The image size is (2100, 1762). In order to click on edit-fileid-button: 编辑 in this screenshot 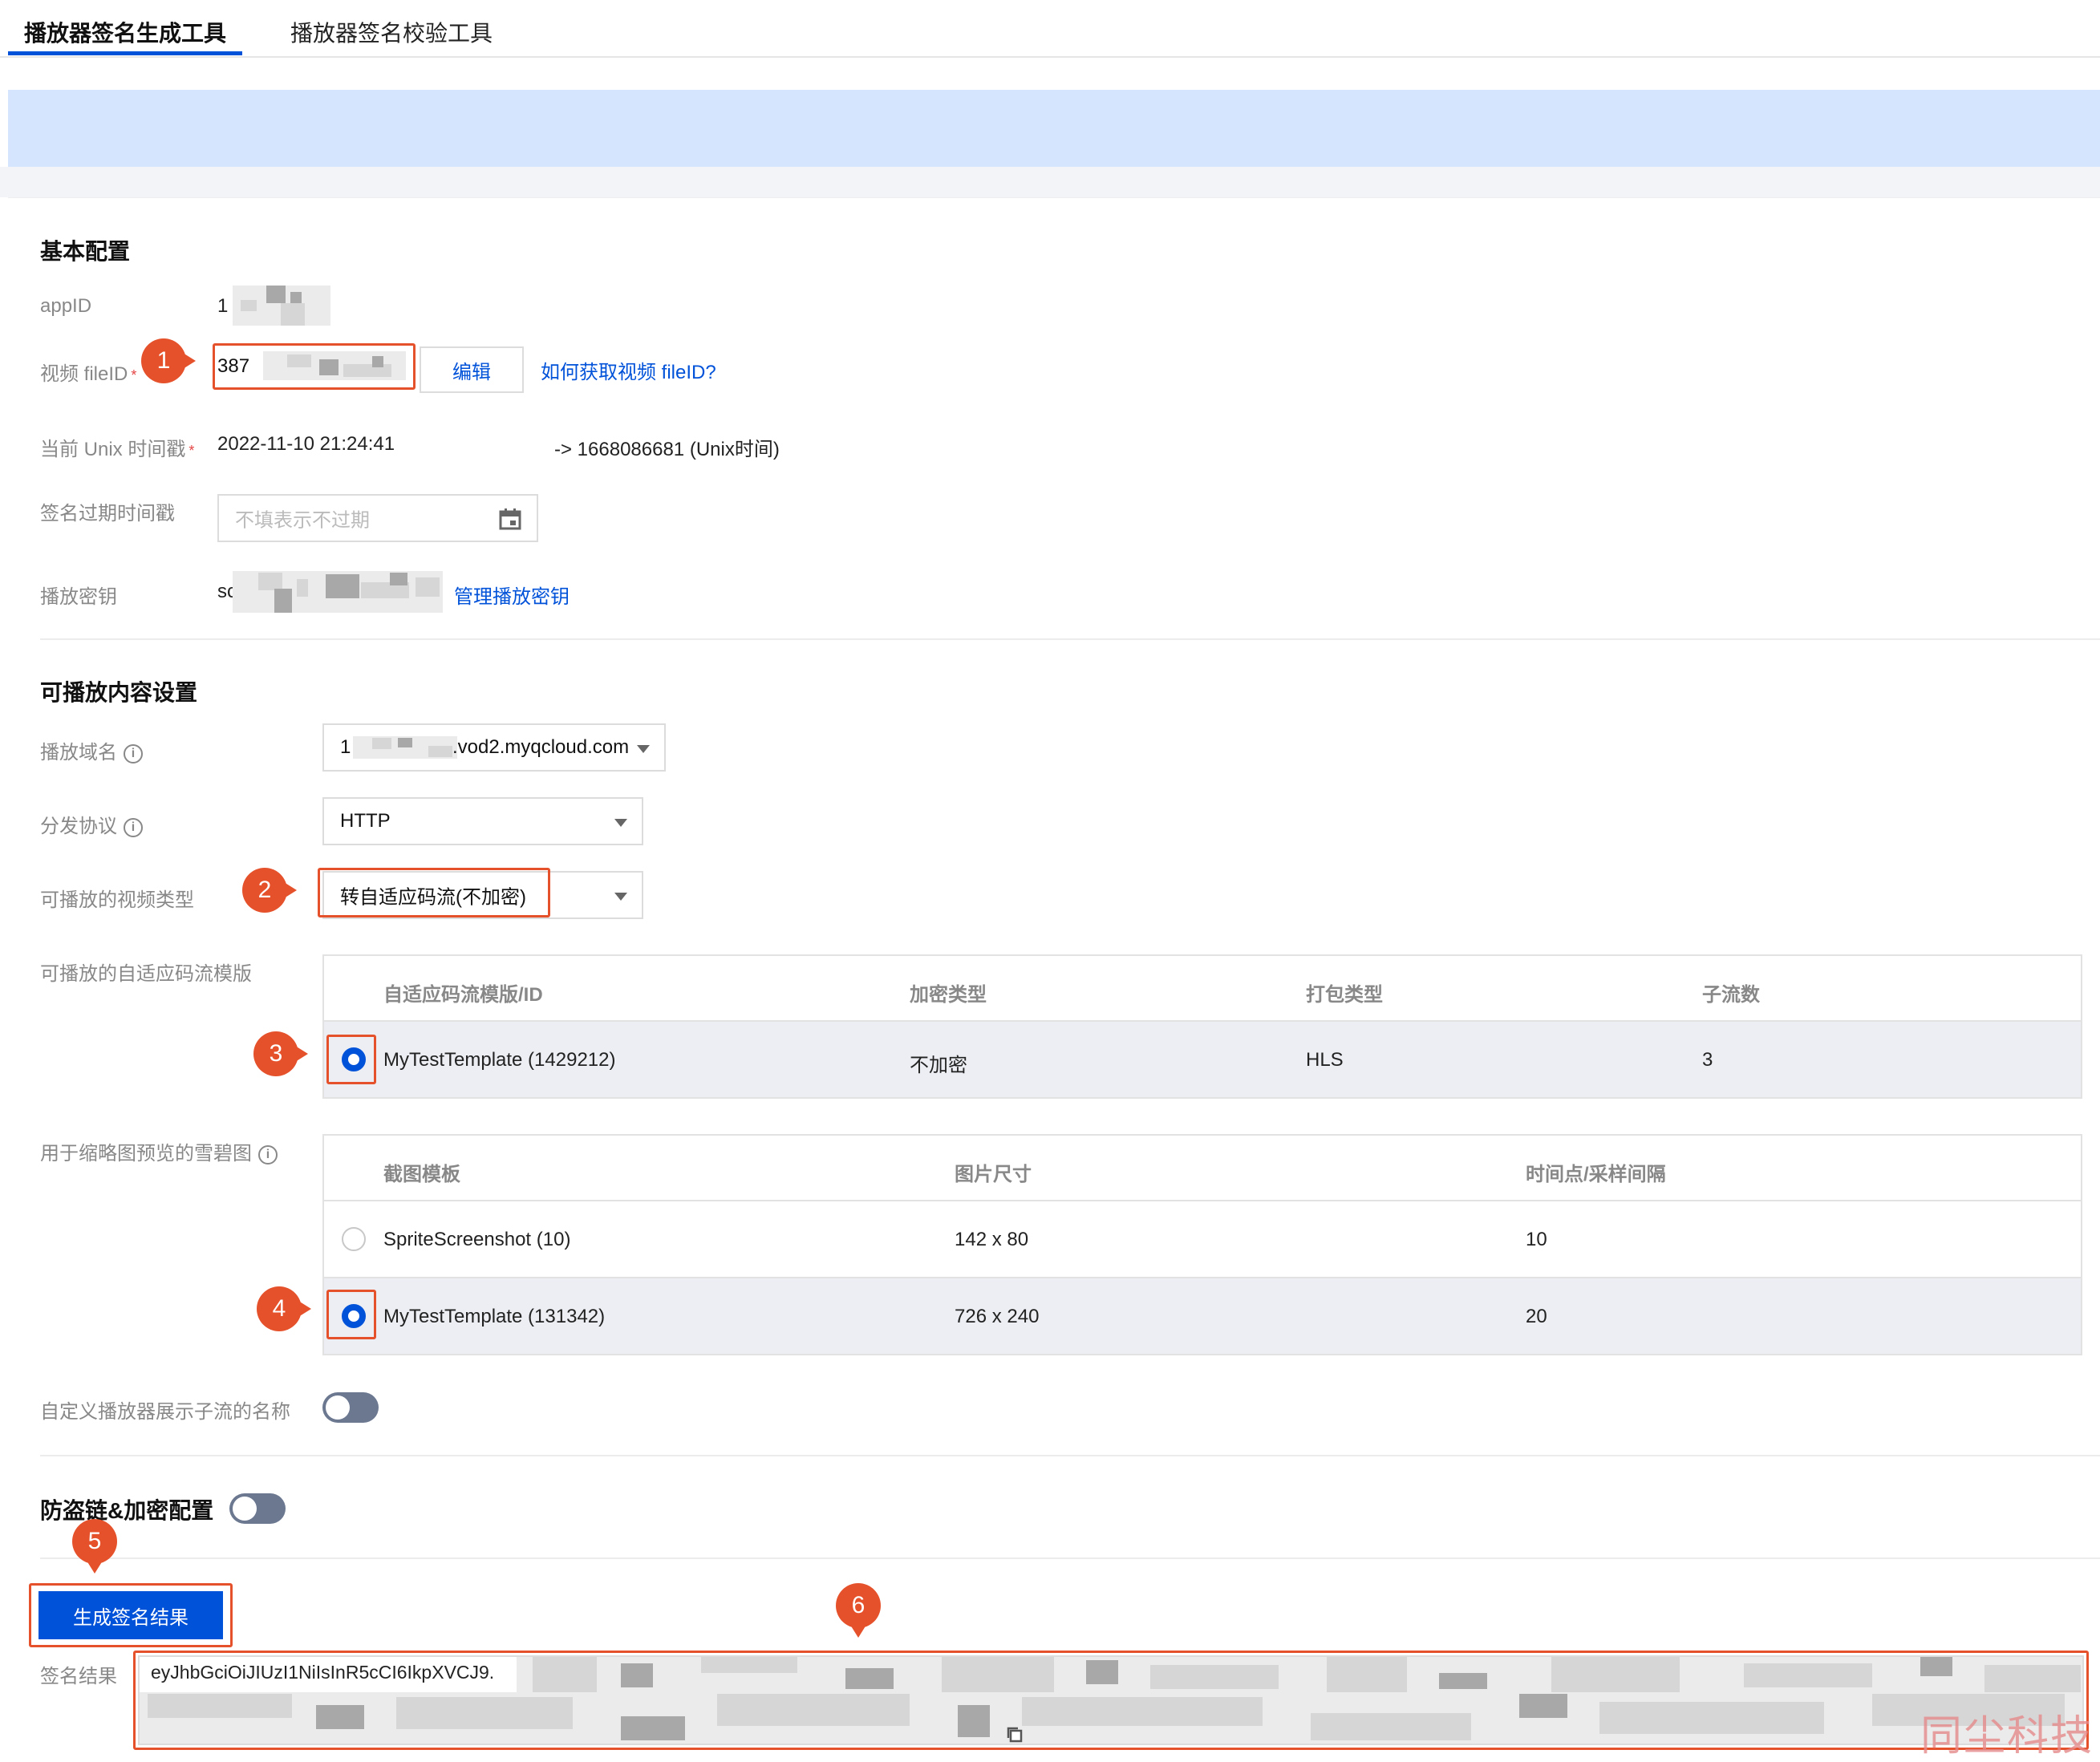, I will do `click(472, 370)`.